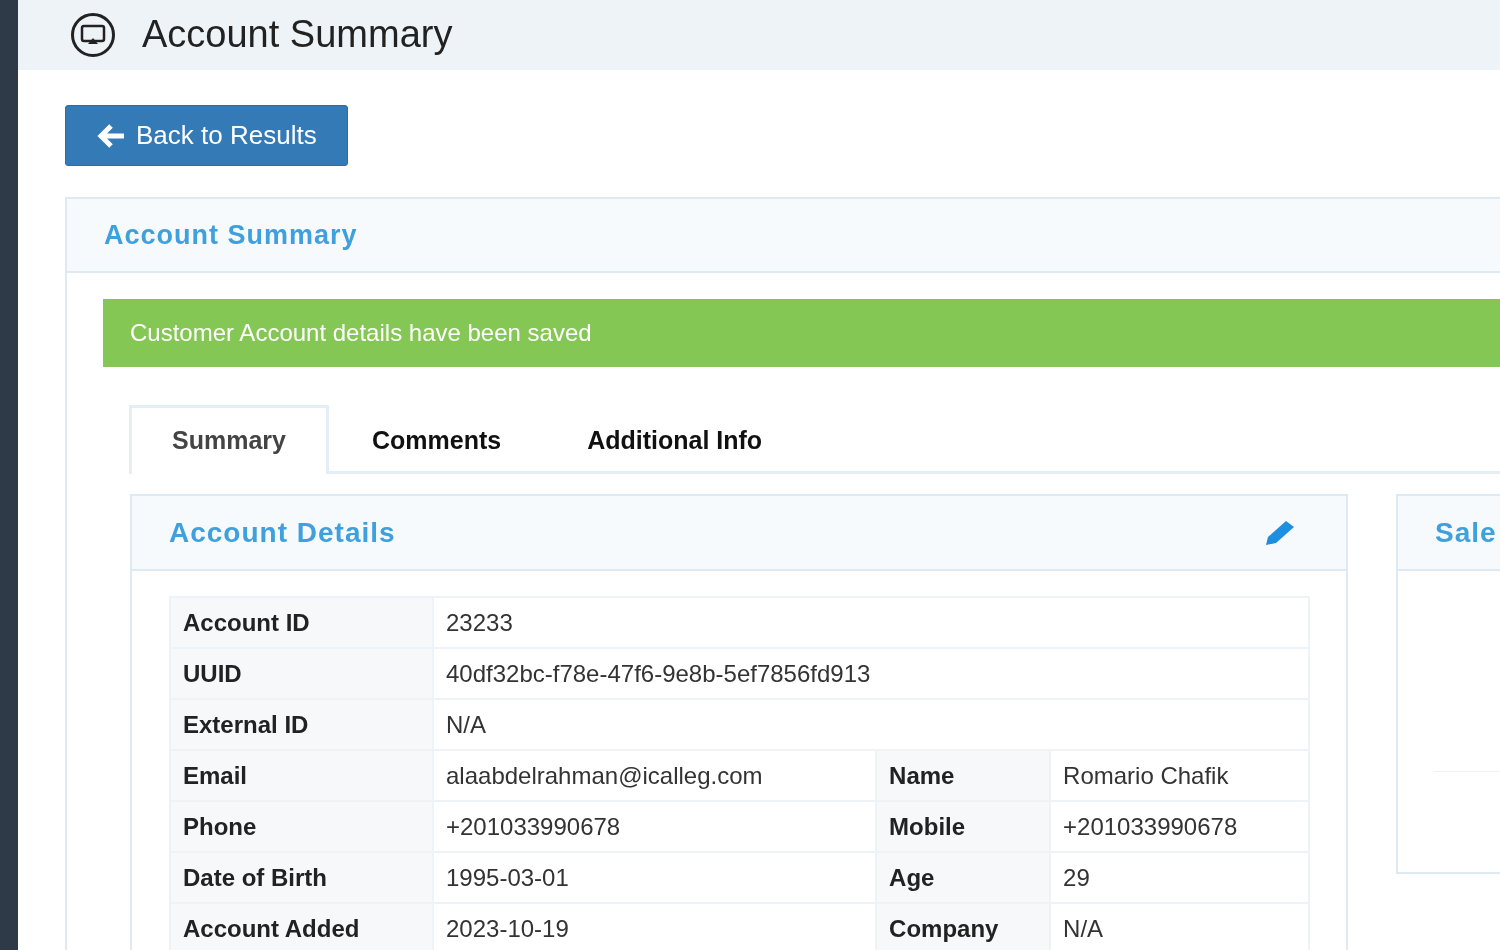 This screenshot has height=950, width=1500. Describe the element at coordinates (1466, 532) in the screenshot. I see `card-title: Sale` at that location.